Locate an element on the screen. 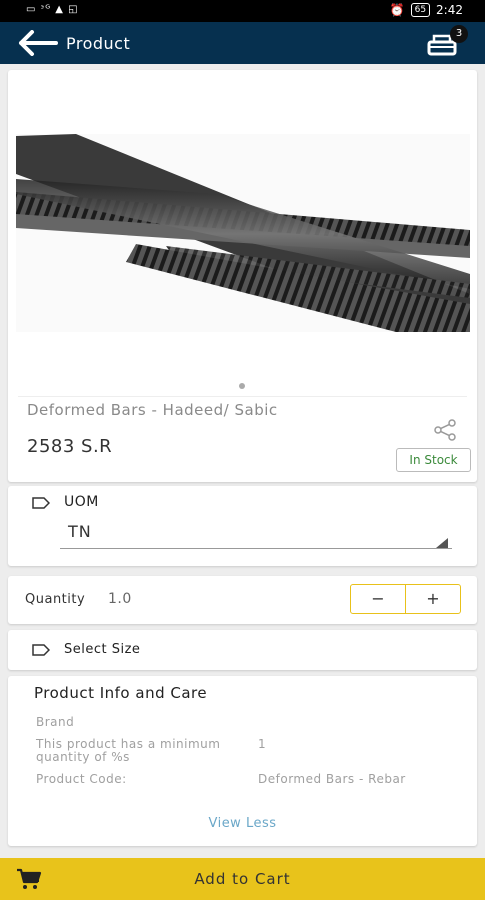  quantity-increase-button: + is located at coordinates (433, 599).